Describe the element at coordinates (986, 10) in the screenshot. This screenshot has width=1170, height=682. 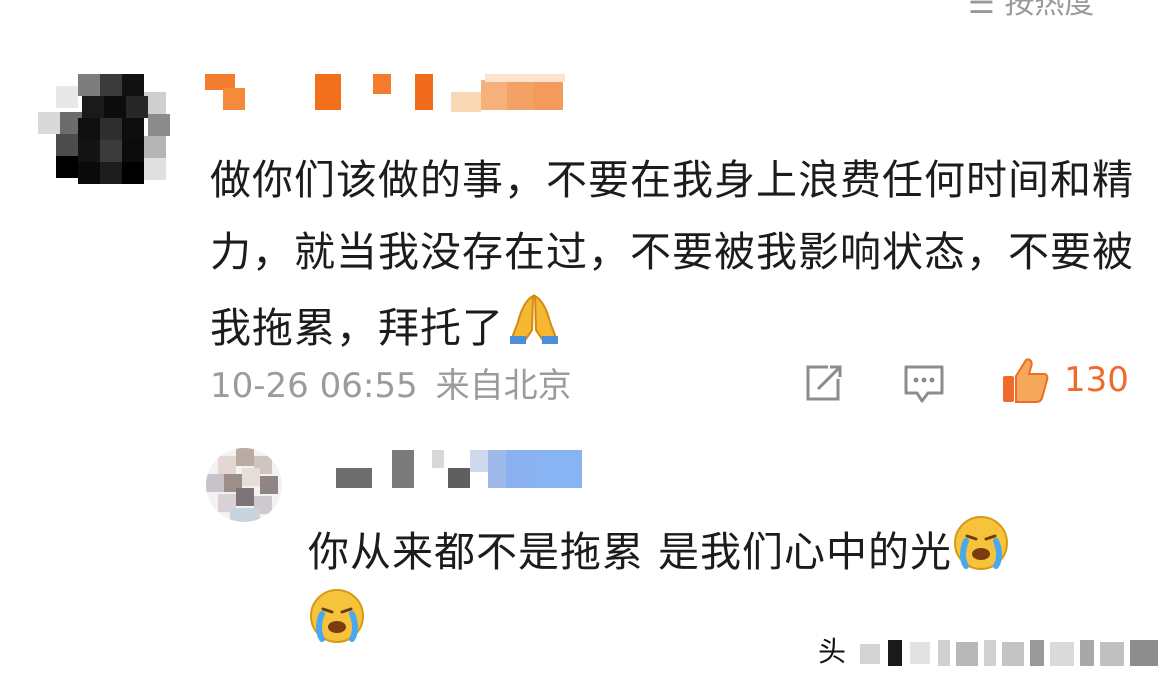
I see `sort-icon: ☰` at that location.